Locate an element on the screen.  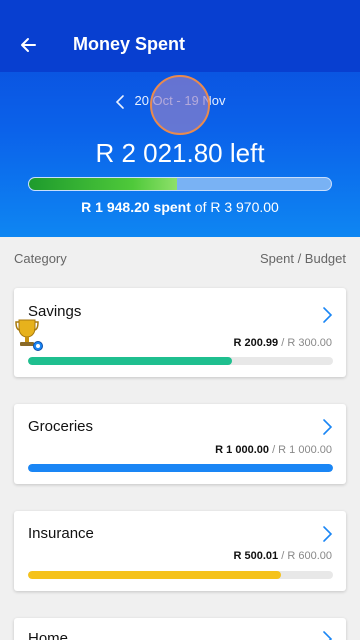
category-amount: R 1 000.00 / R 1 000.00 is located at coordinates (273, 450).